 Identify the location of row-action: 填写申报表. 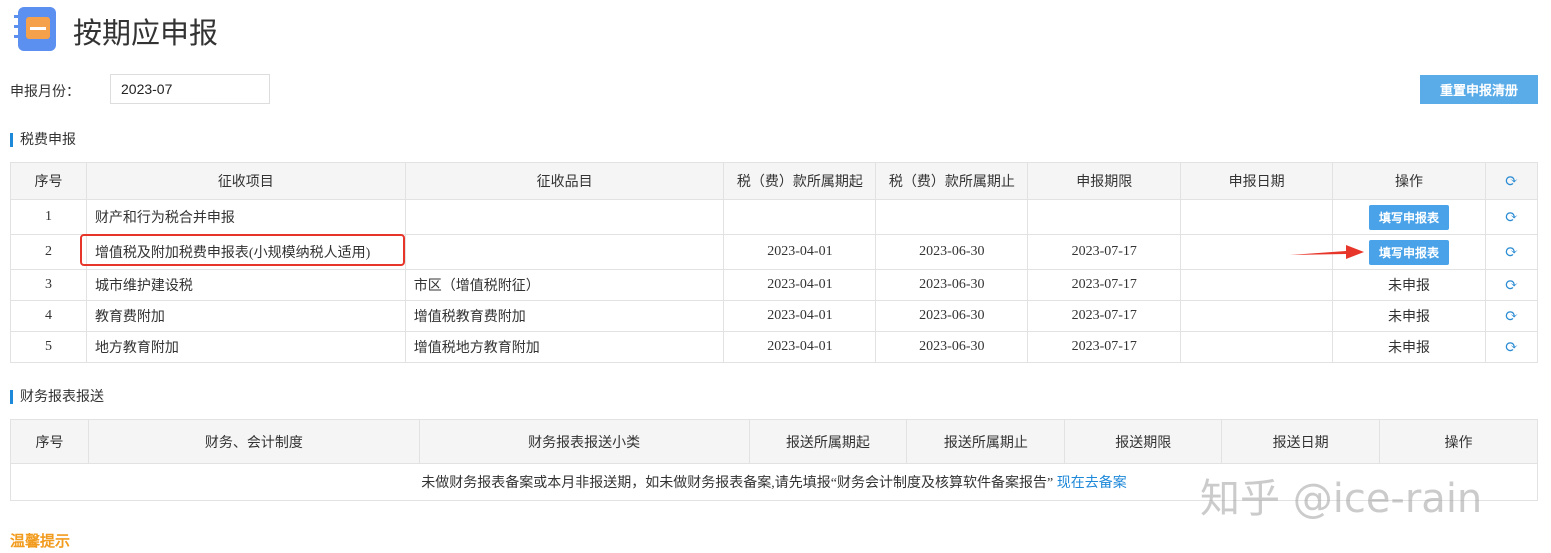
(1409, 217).